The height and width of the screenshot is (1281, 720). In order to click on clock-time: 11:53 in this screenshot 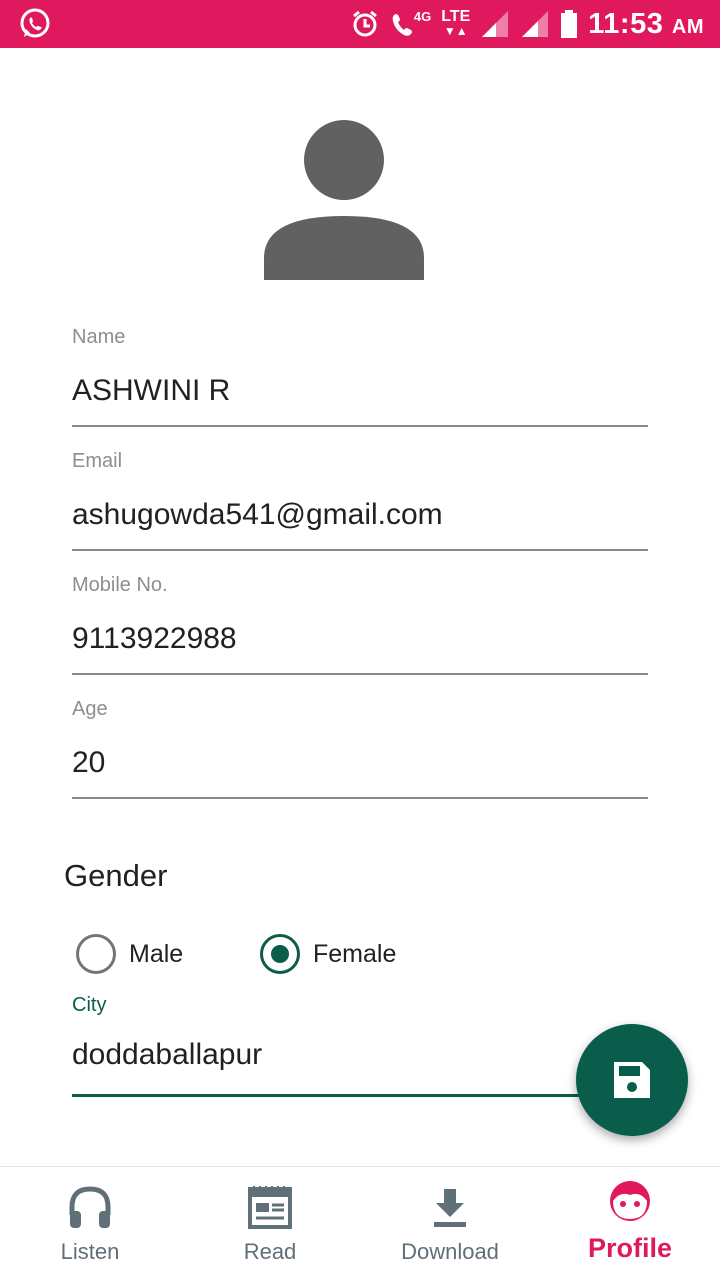, I will do `click(626, 23)`.